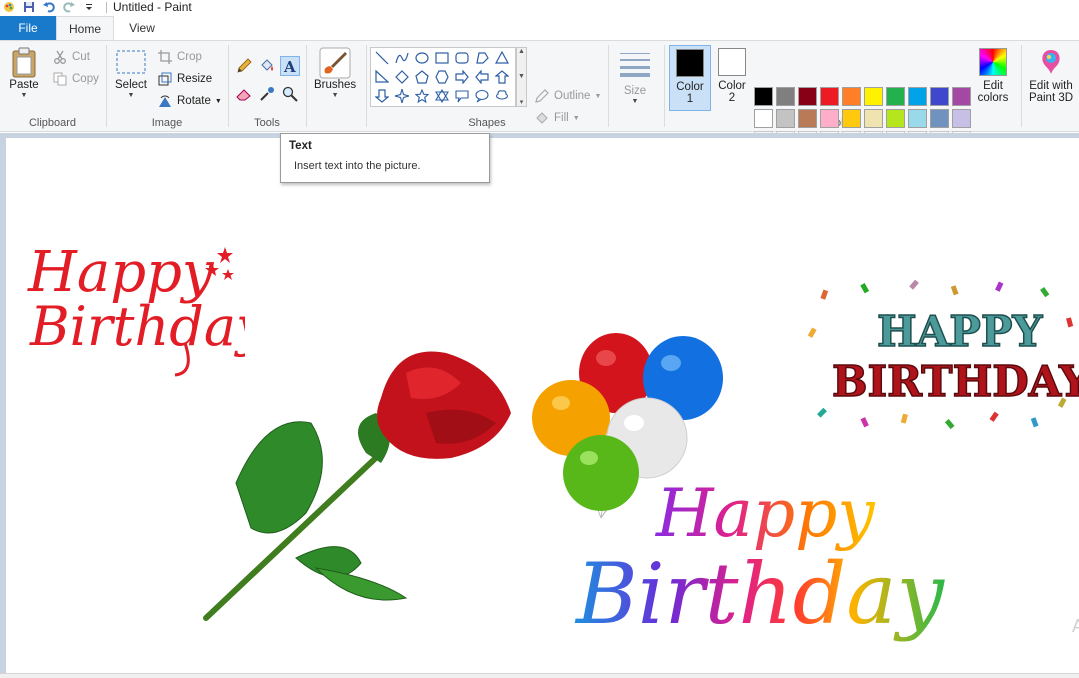 The height and width of the screenshot is (678, 1079). What do you see at coordinates (152, 7) in the screenshot?
I see `window-title: Untitled - Paint` at bounding box center [152, 7].